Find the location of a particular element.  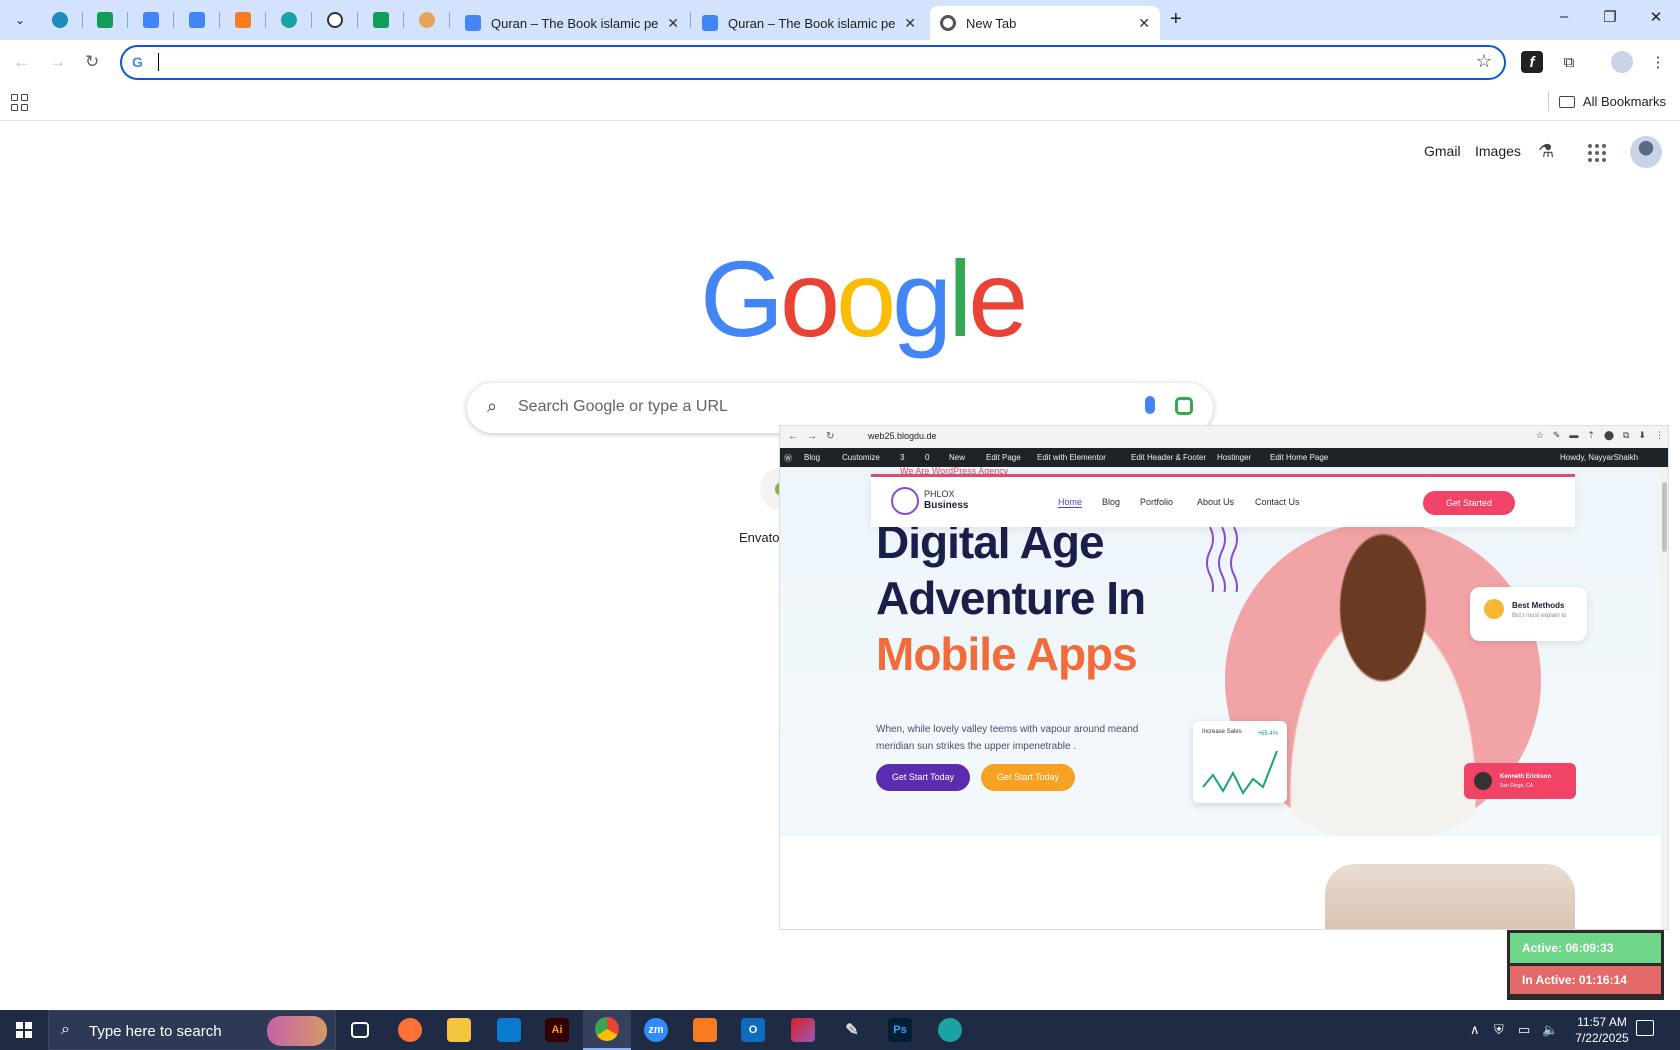

wordpress-icon is located at coordinates (60, 20).